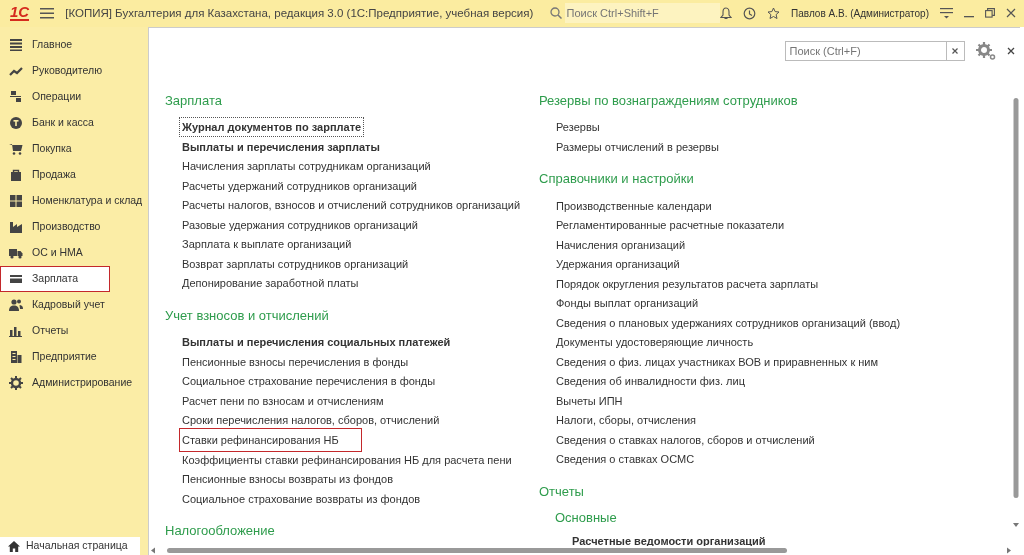 Image resolution: width=1024 pixels, height=555 pixels. I want to click on sidebar-item: Банк и касса, so click(74, 123).